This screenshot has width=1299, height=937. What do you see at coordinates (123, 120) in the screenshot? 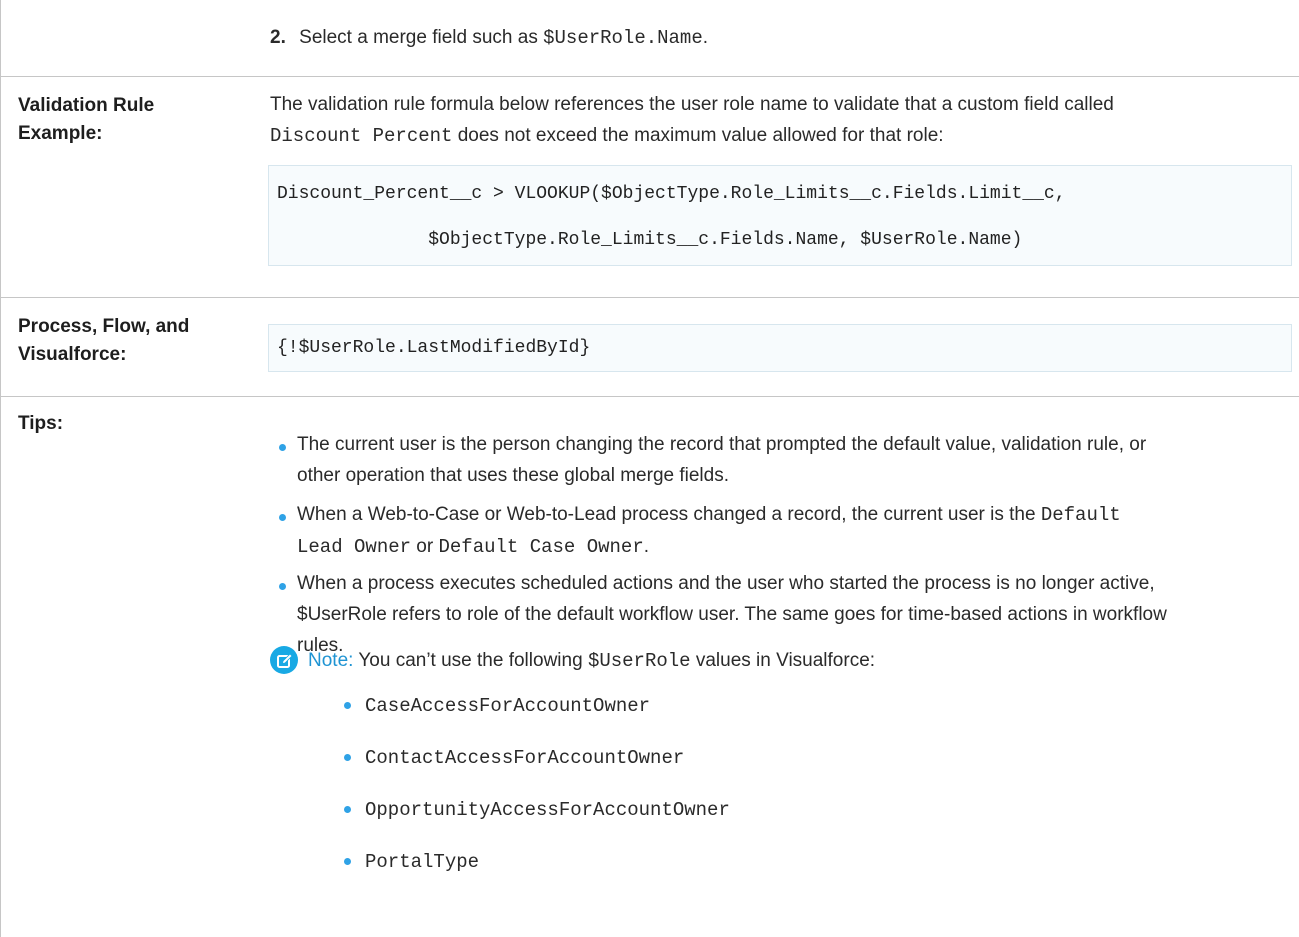
I see `validation-rule-label: Validation Rule Example:` at bounding box center [123, 120].